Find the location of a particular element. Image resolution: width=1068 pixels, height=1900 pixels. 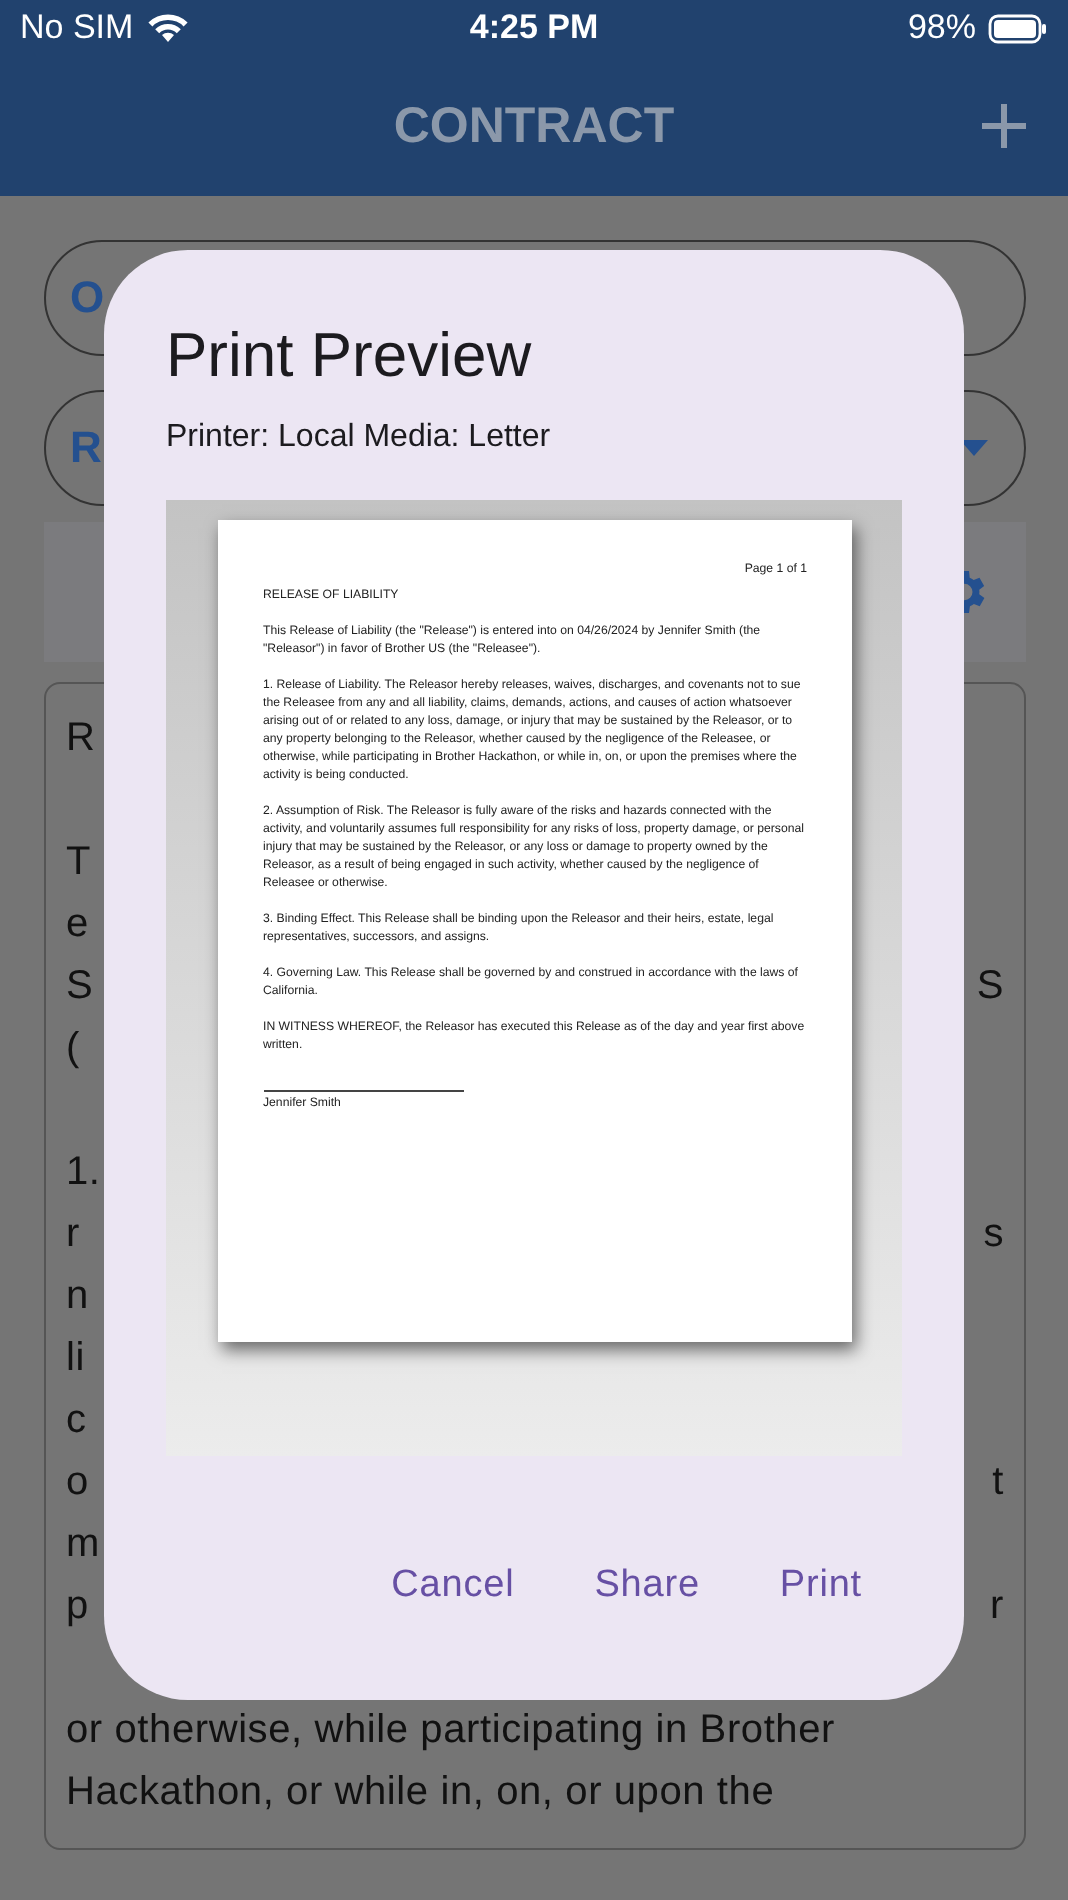

contract-text-line: p is located at coordinates (77, 1607).